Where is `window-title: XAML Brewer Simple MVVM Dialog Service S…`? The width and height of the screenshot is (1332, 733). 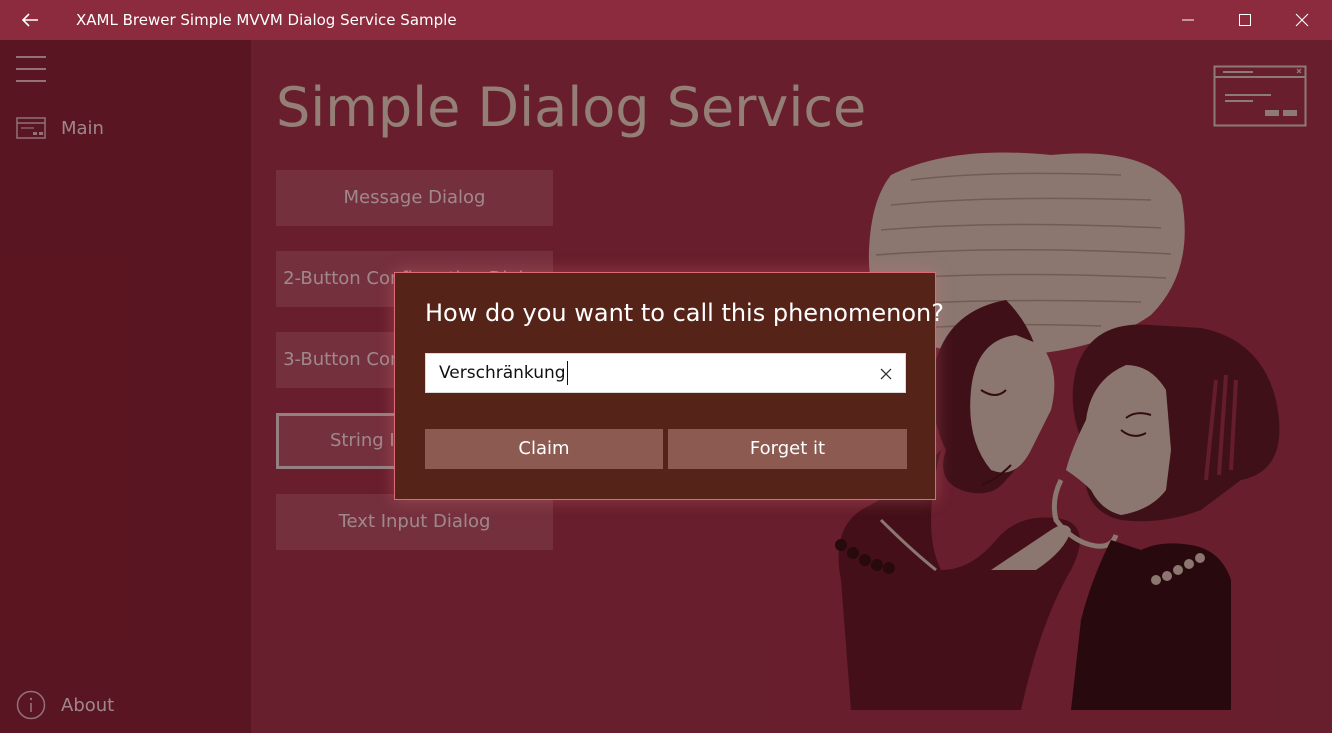
window-title: XAML Brewer Simple MVVM Dialog Service S… is located at coordinates (266, 20).